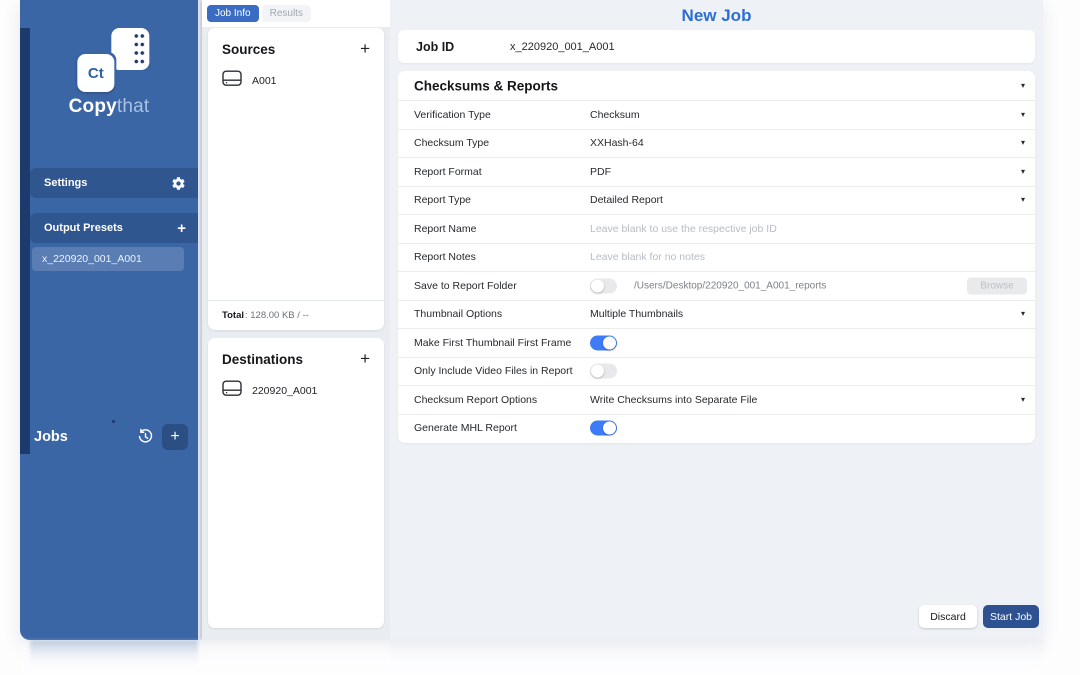  Describe the element at coordinates (51, 436) in the screenshot. I see `jobs-label: Jobs` at that location.